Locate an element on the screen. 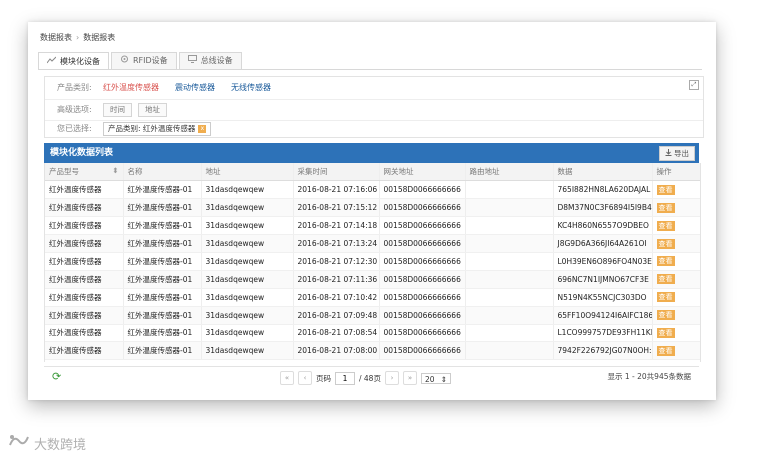  table-cell: N519N4K55NCJC303DO is located at coordinates (603, 297).